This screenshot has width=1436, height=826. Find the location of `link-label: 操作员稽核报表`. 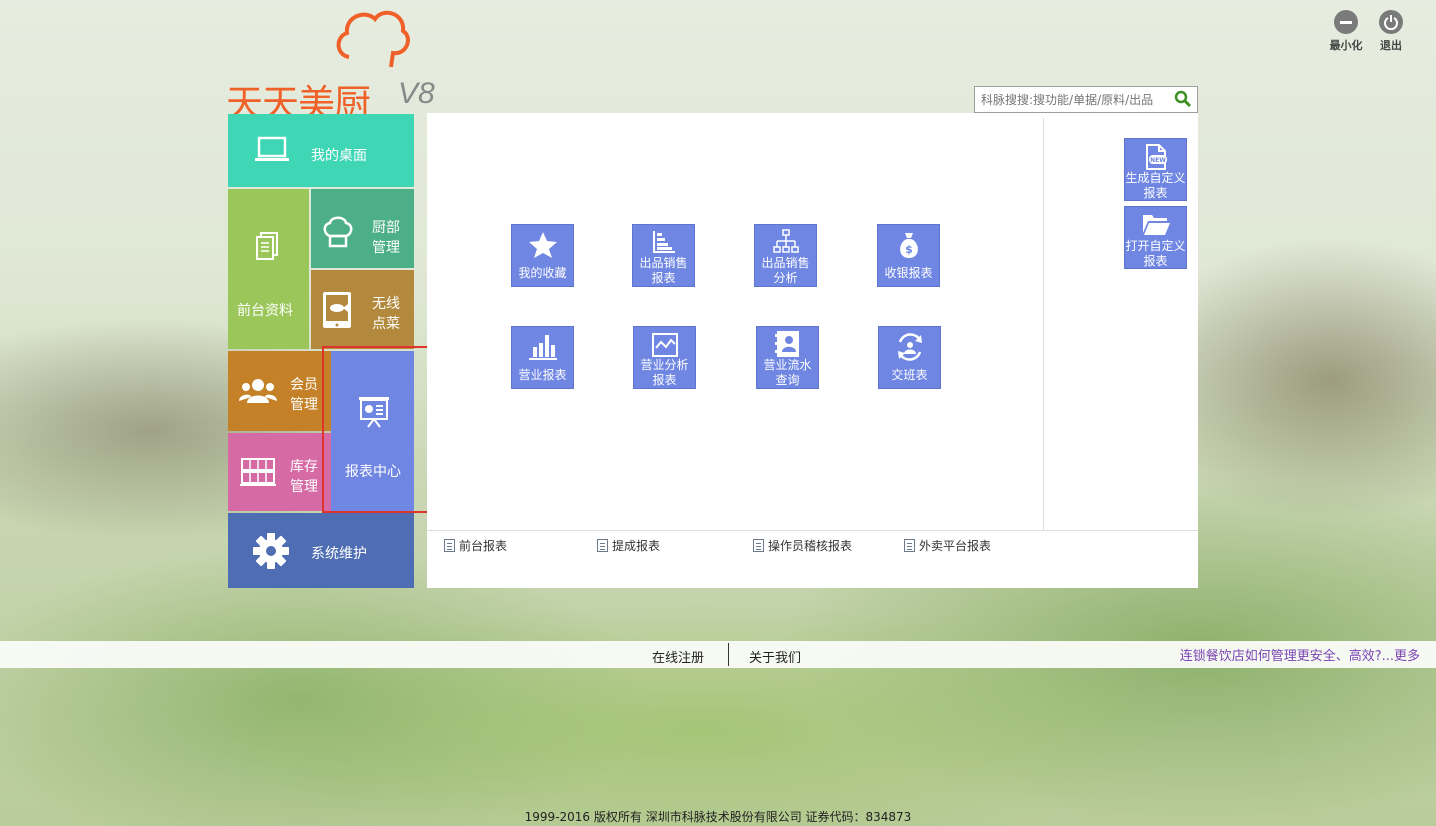

link-label: 操作员稽核报表 is located at coordinates (810, 546).